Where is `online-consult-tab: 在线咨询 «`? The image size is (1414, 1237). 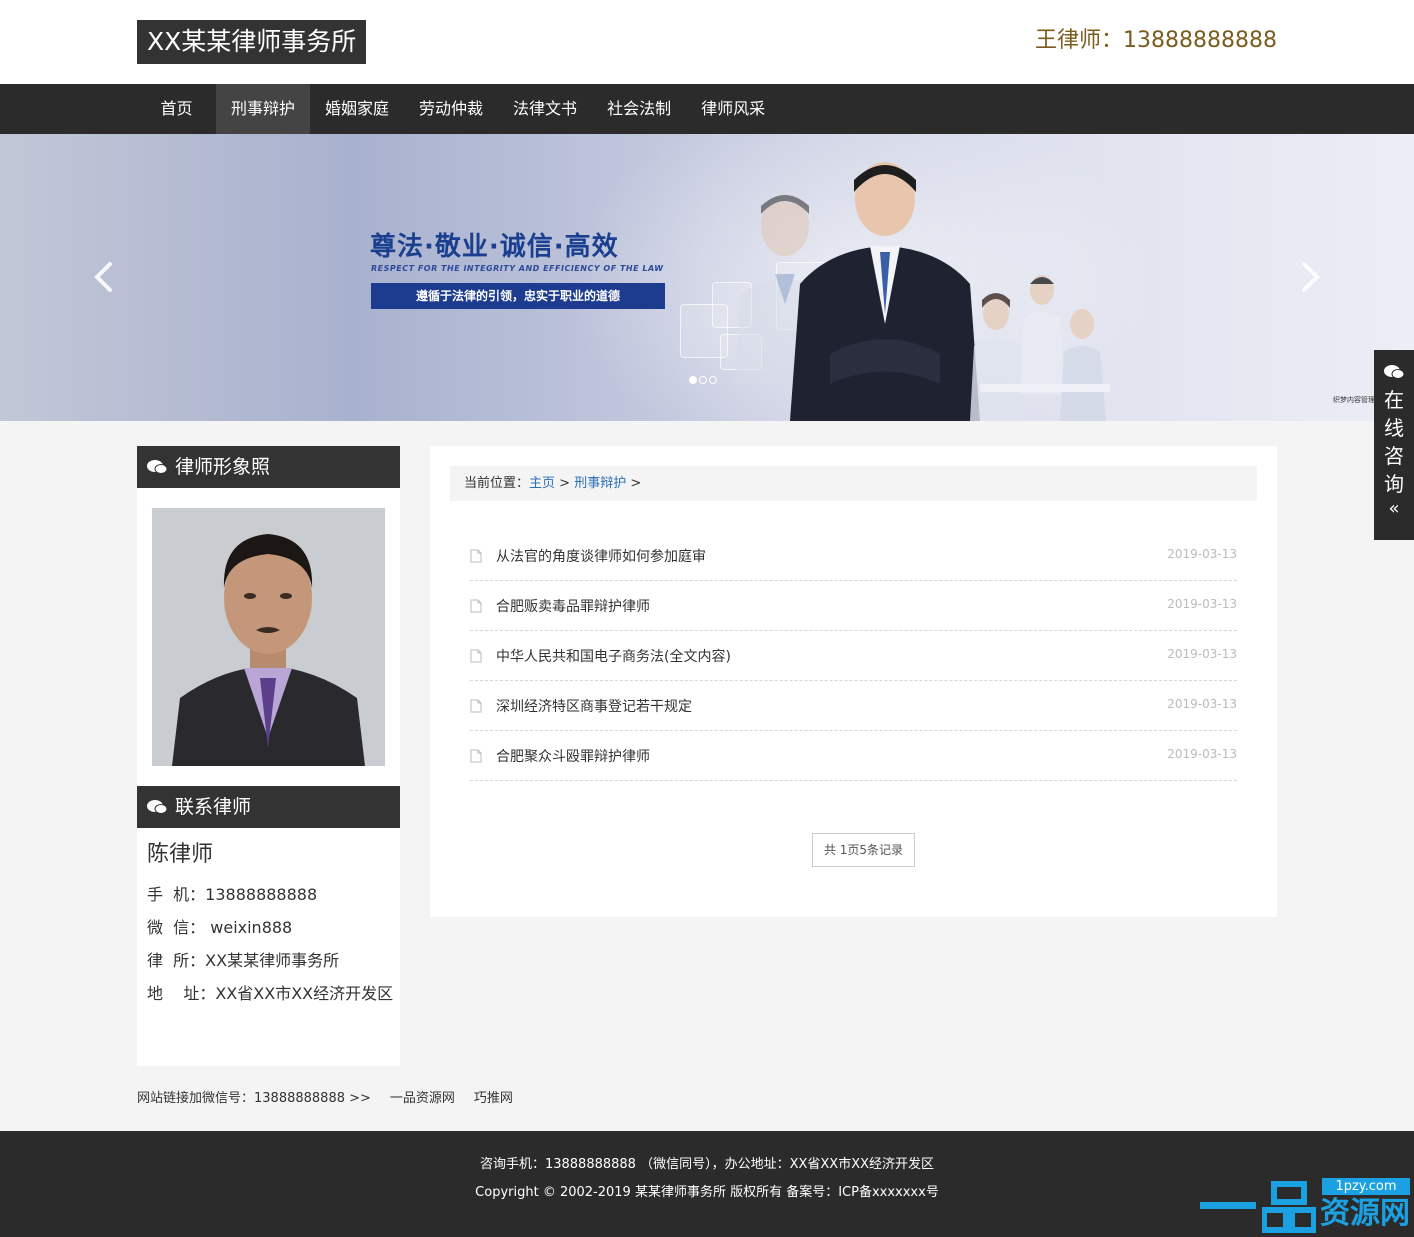 online-consult-tab: 在线咨询 « is located at coordinates (1394, 445).